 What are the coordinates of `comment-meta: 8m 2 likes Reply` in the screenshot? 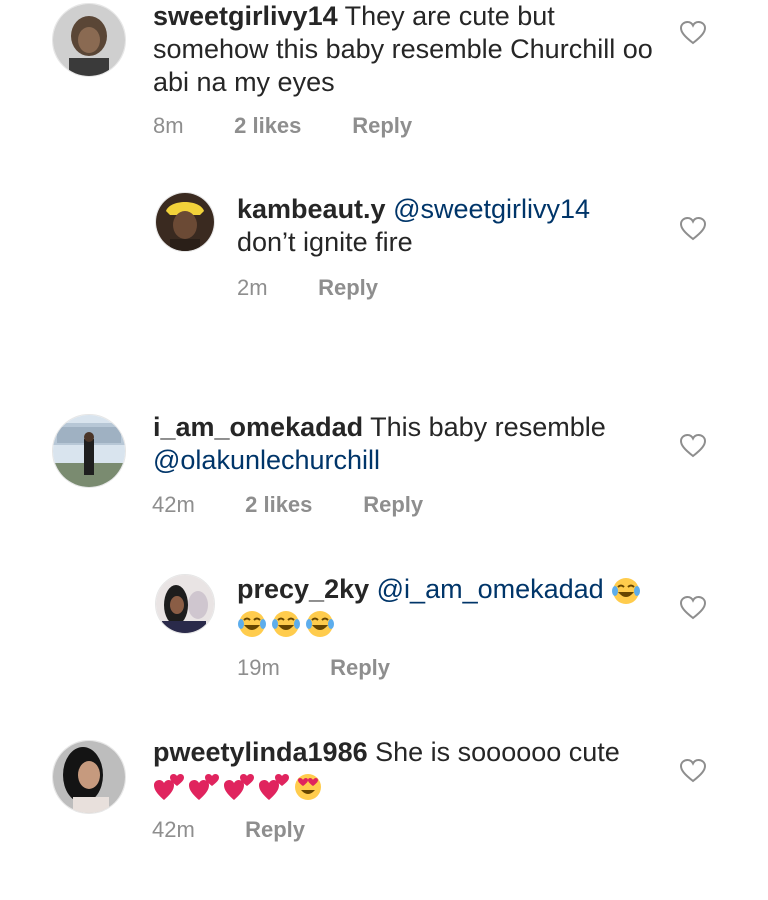 It's located at (282, 126).